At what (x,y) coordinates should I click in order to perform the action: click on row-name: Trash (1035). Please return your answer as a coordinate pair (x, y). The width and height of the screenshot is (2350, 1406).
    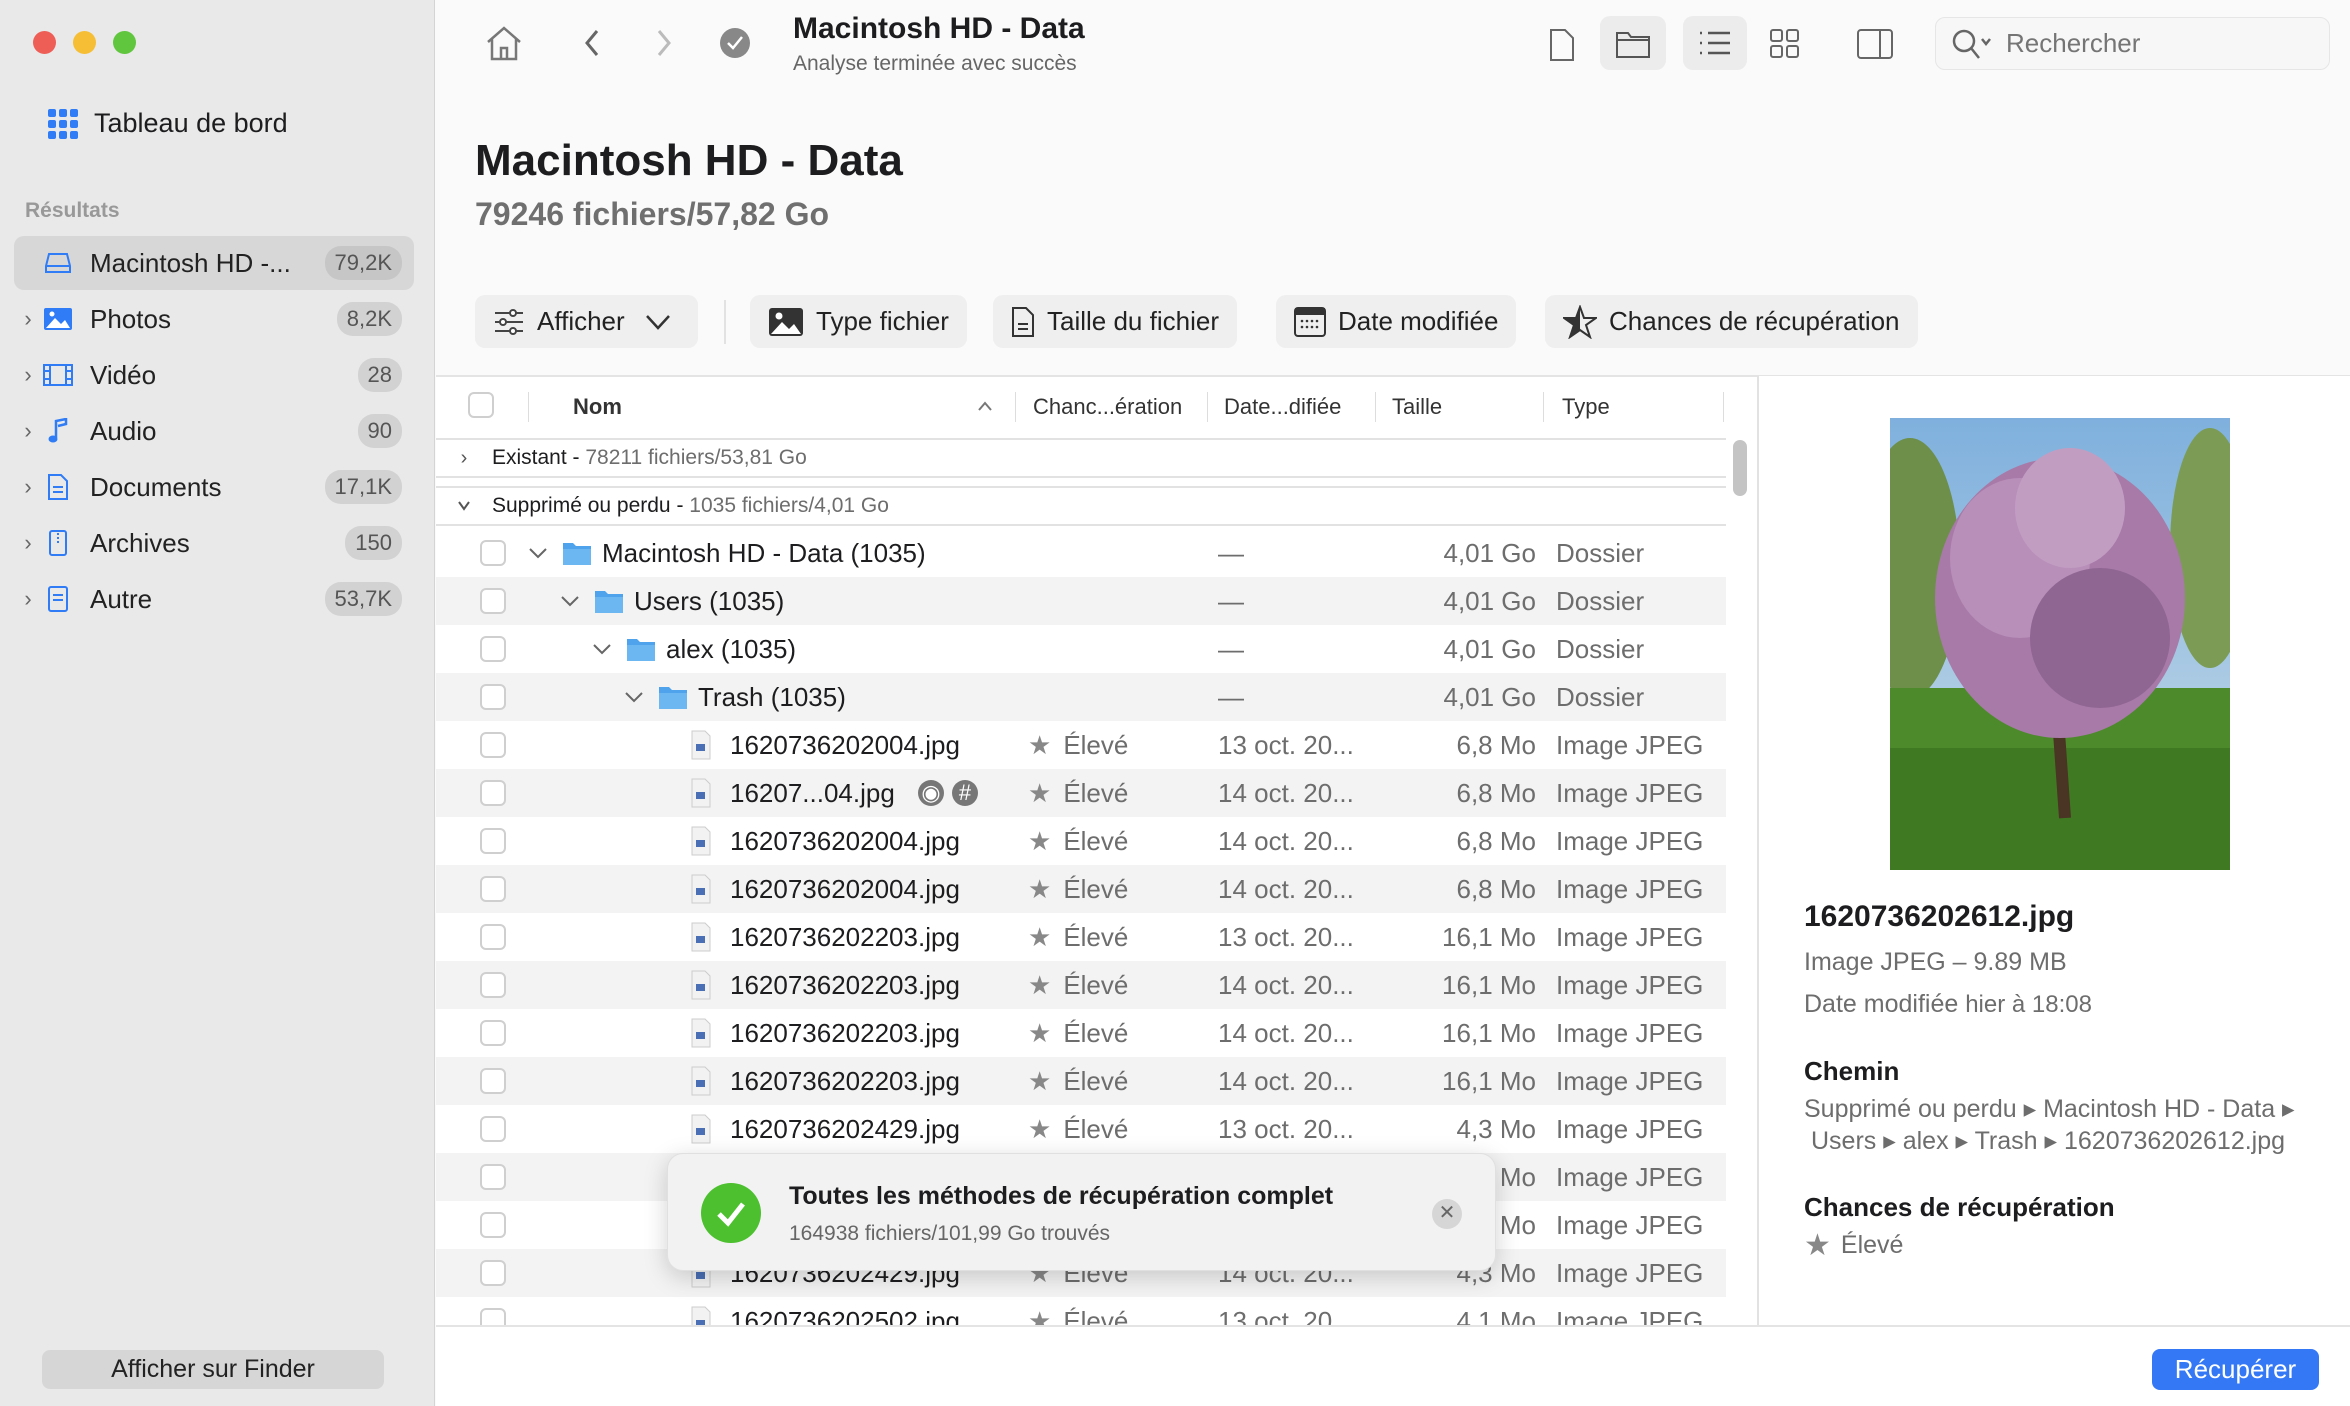
    Looking at the image, I should click on (772, 696).